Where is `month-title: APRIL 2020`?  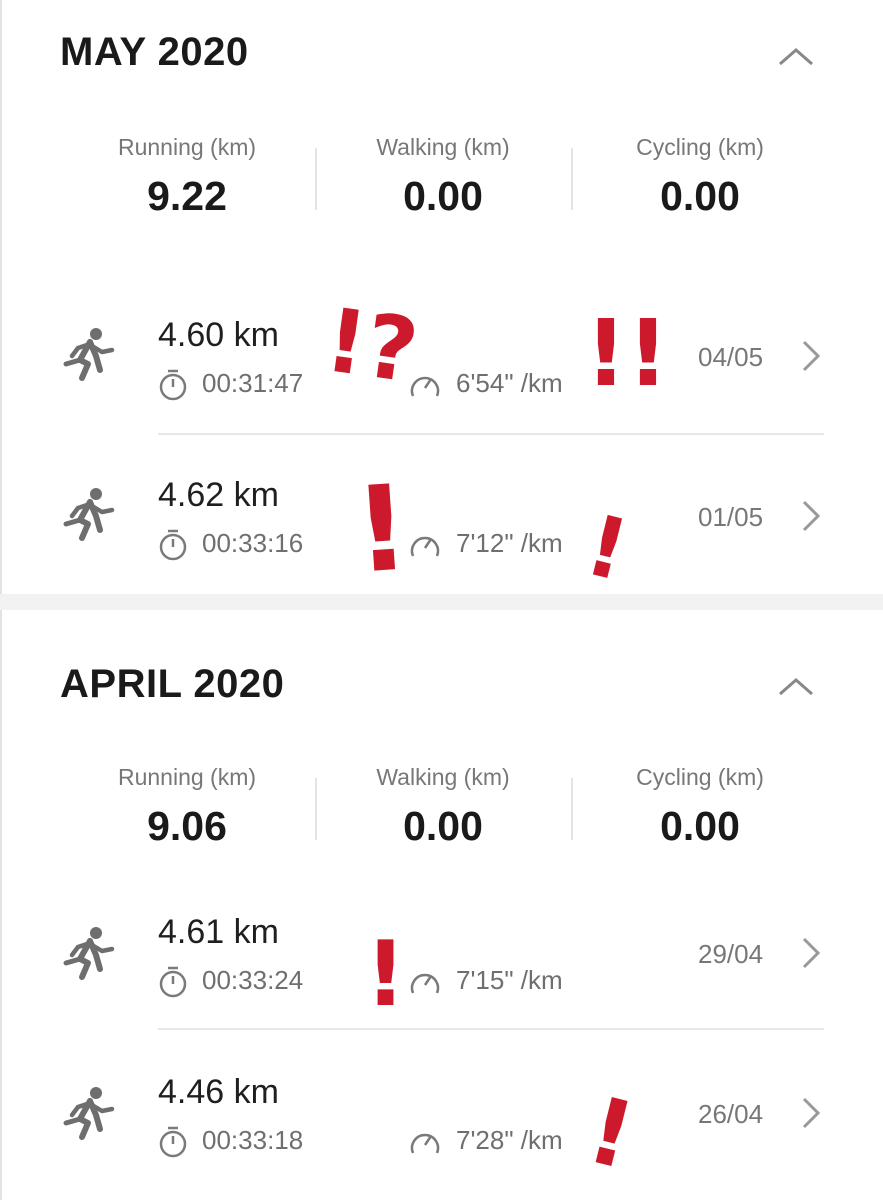
month-title: APRIL 2020 is located at coordinates (172, 684).